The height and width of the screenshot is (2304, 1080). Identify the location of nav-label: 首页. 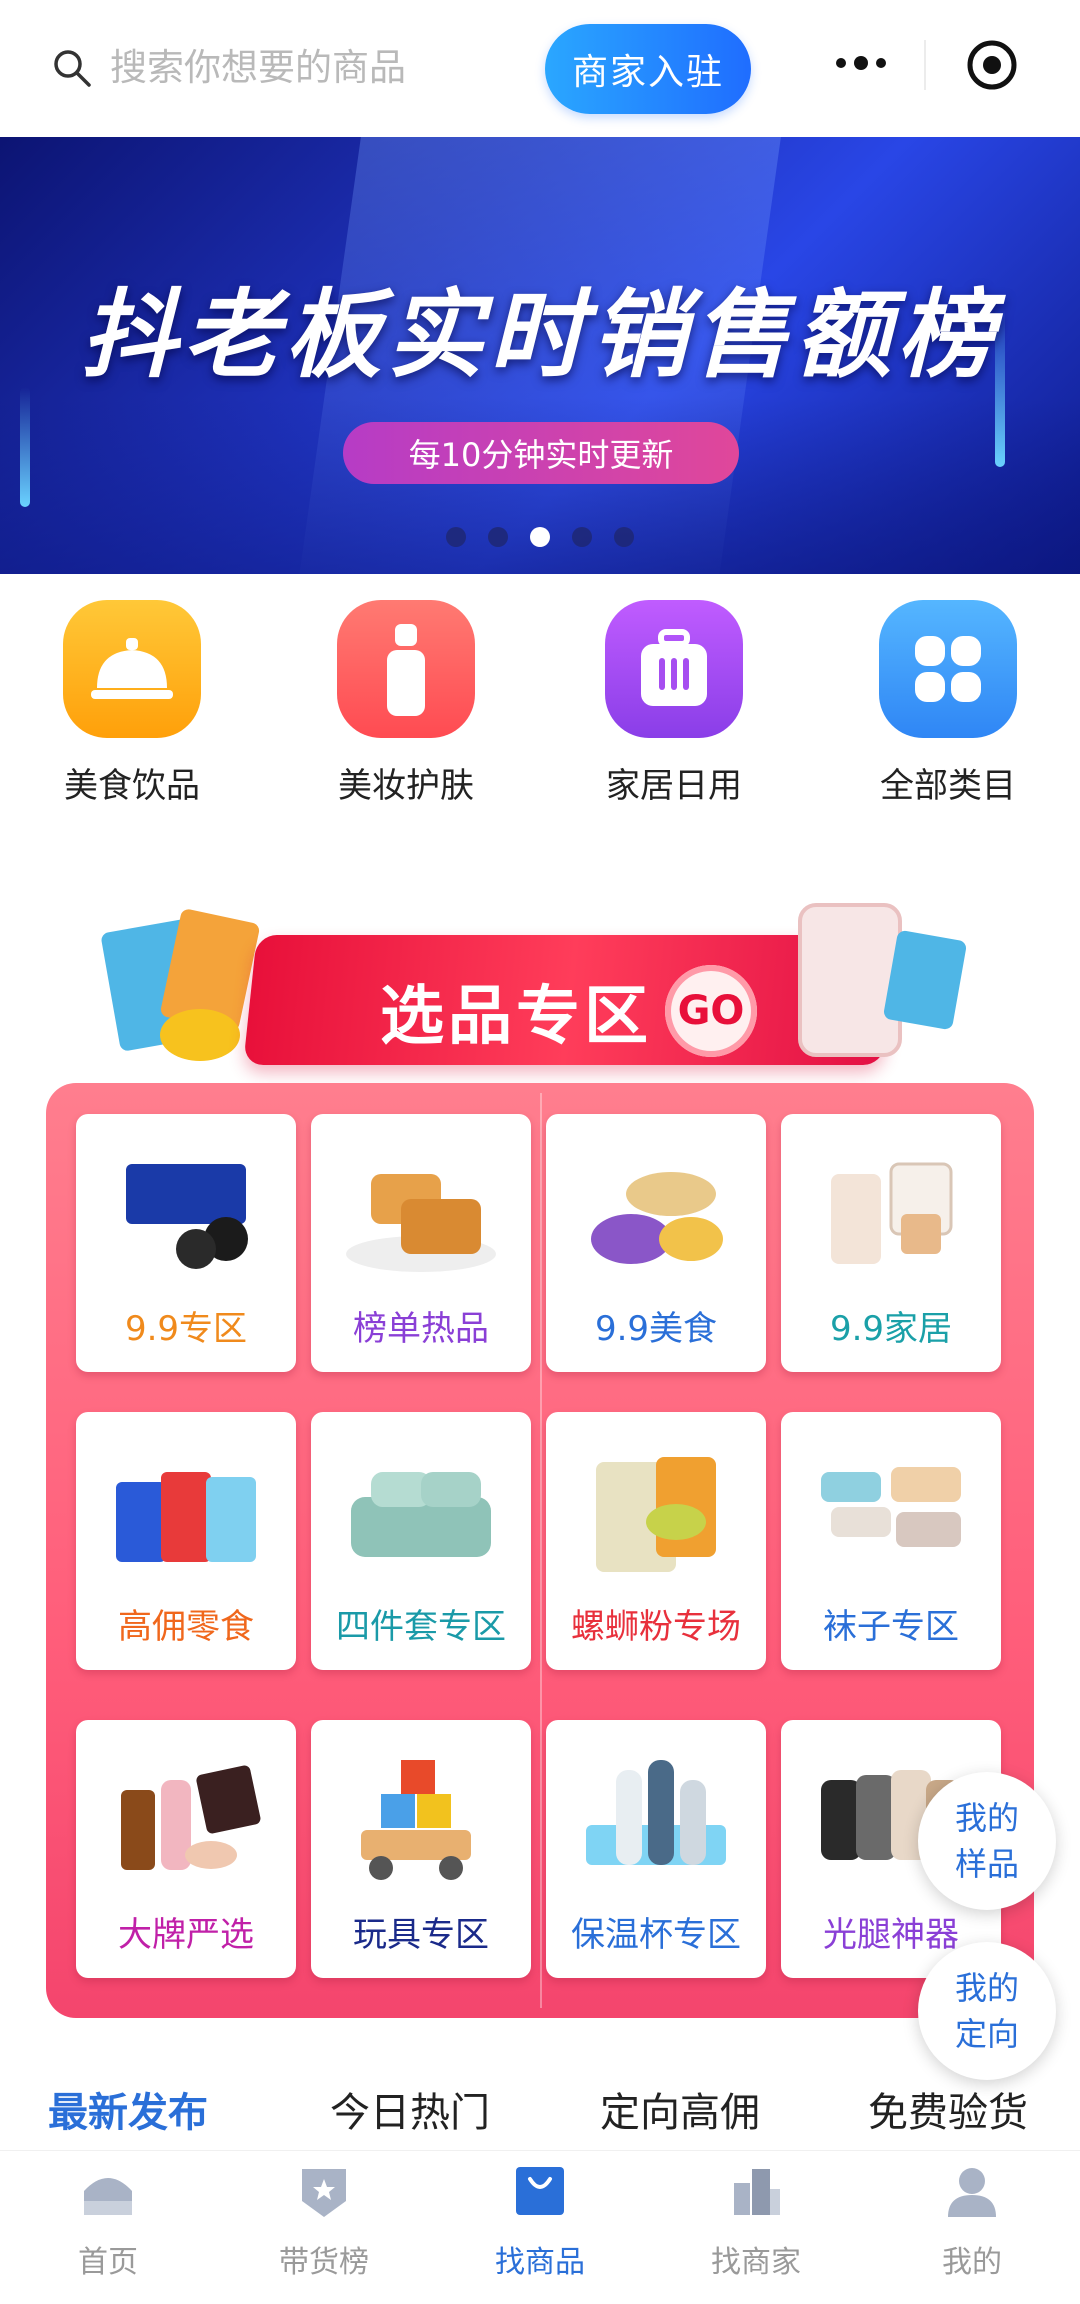
(108, 2262).